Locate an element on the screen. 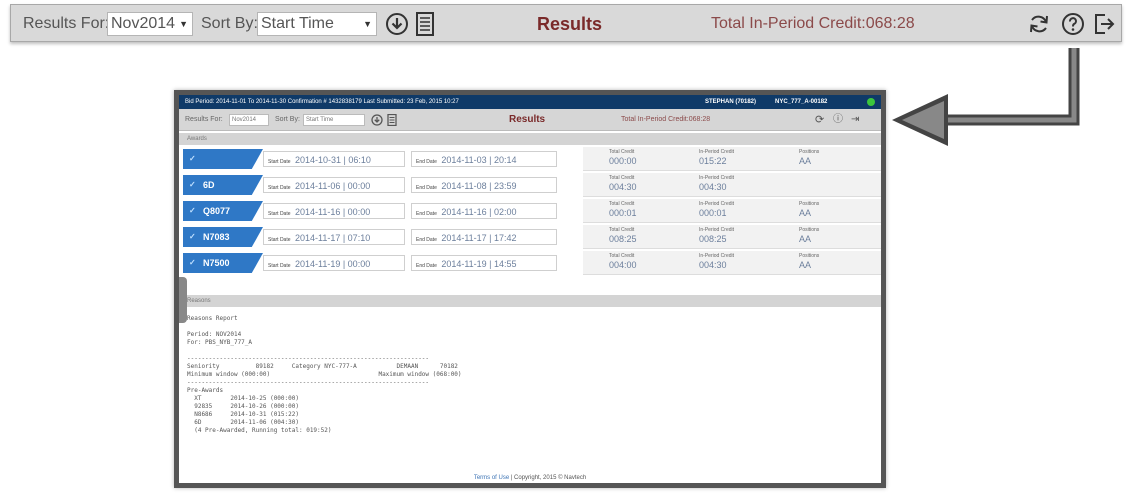  start-date-field: Start Date 2014-11-16 | 00:00 is located at coordinates (334, 211).